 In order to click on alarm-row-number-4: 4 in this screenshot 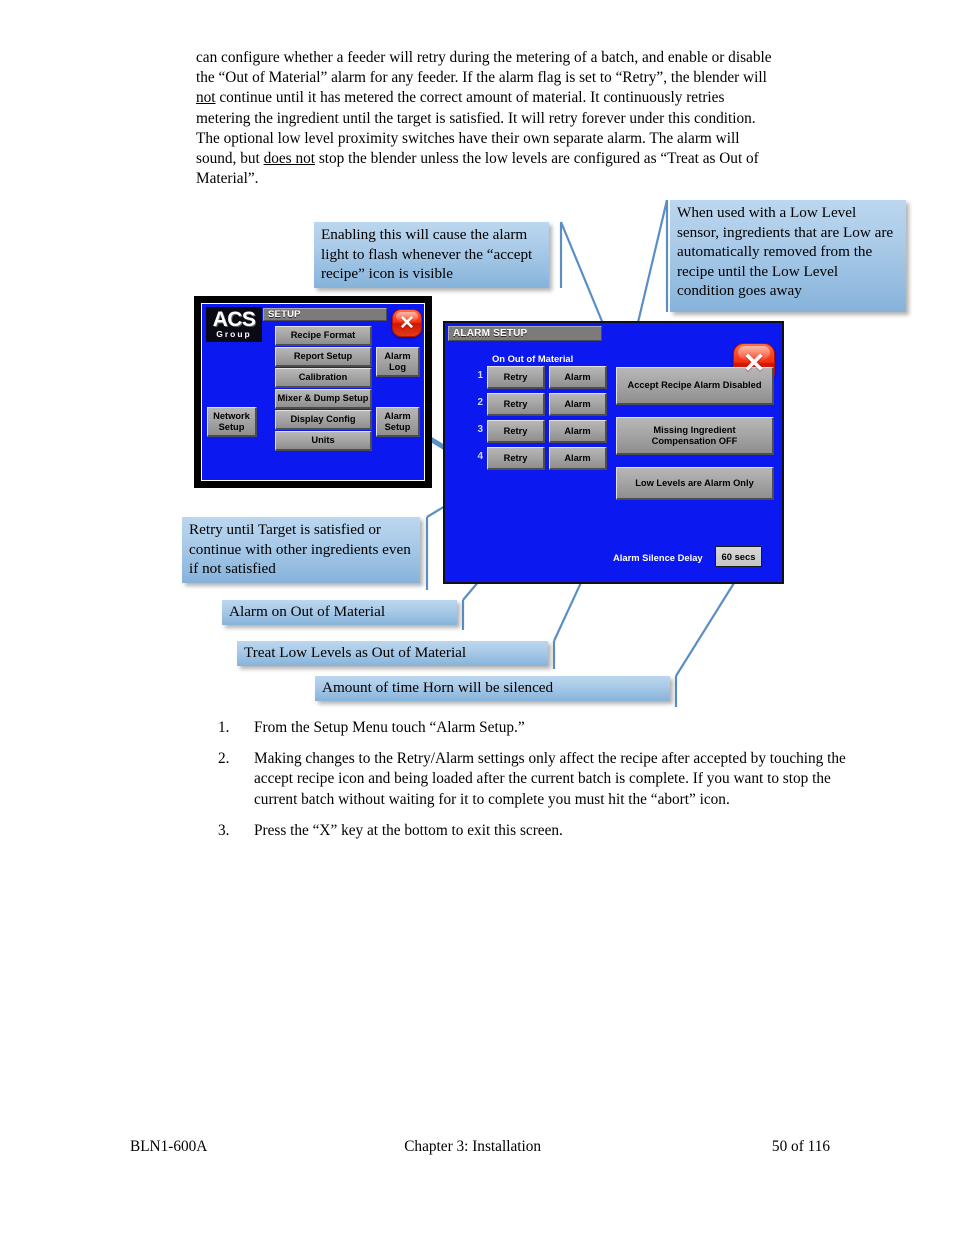, I will do `click(477, 456)`.